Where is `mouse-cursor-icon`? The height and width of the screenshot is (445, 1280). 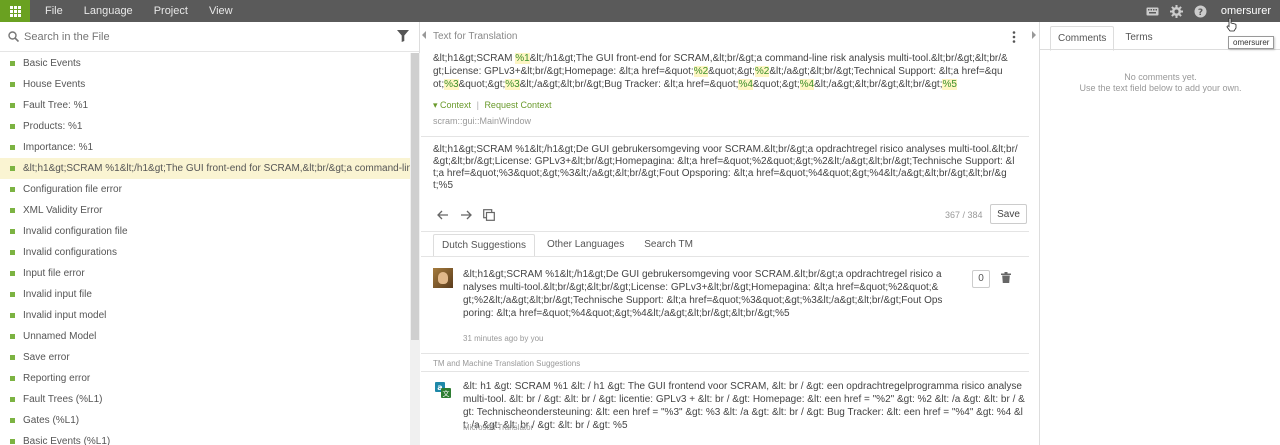 mouse-cursor-icon is located at coordinates (1231, 26).